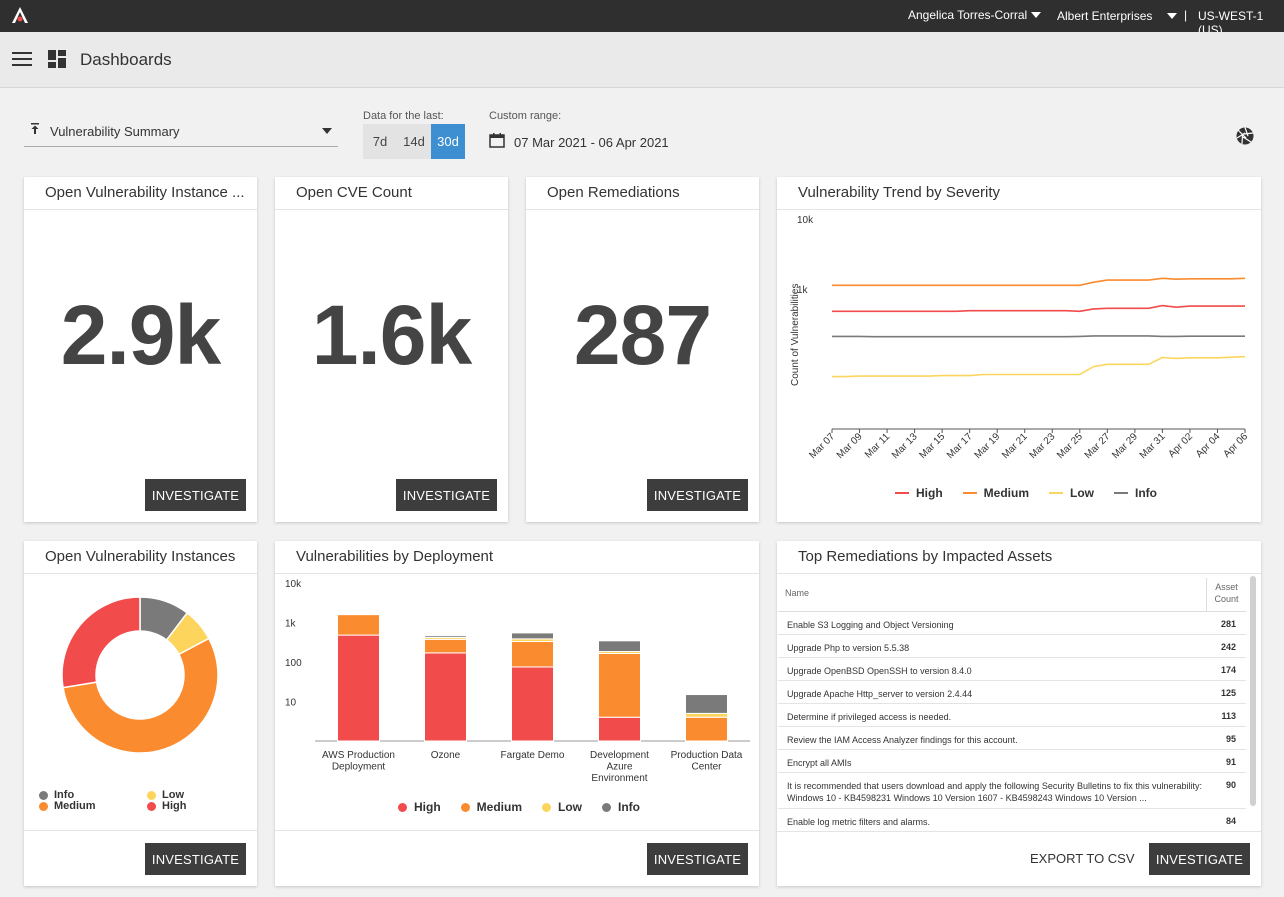 This screenshot has width=1284, height=897. Describe the element at coordinates (967, 15) in the screenshot. I see `user-menu: Angelica Torres-Corral` at that location.